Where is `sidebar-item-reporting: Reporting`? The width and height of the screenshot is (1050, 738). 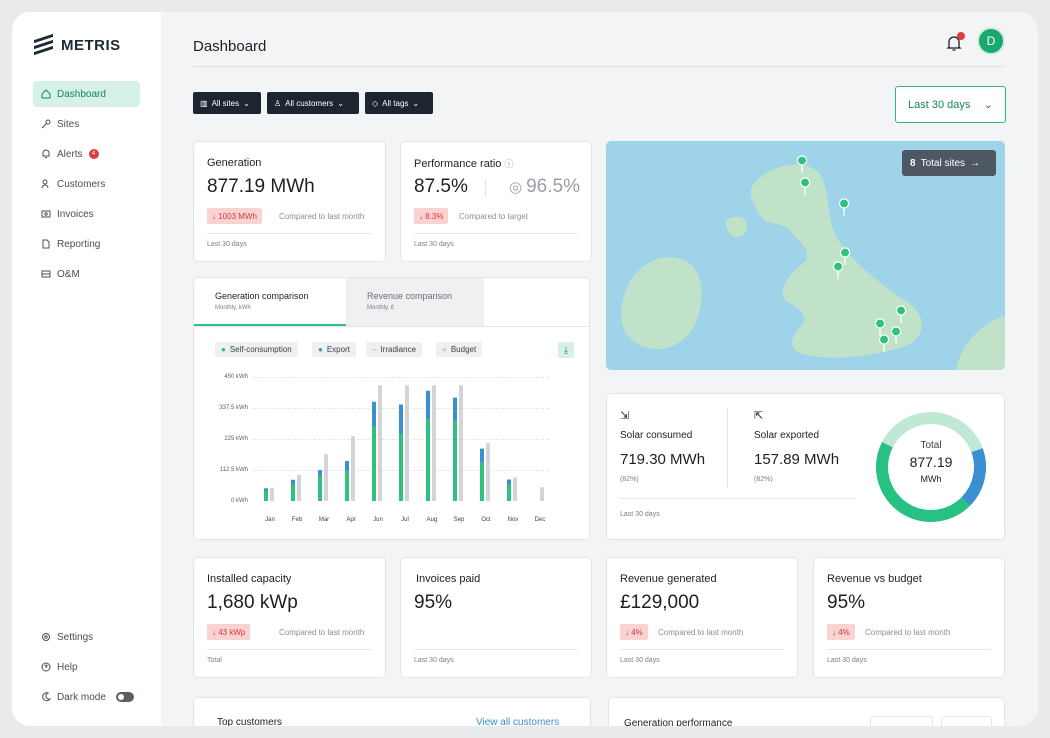
sidebar-item-reporting: Reporting is located at coordinates (86, 244).